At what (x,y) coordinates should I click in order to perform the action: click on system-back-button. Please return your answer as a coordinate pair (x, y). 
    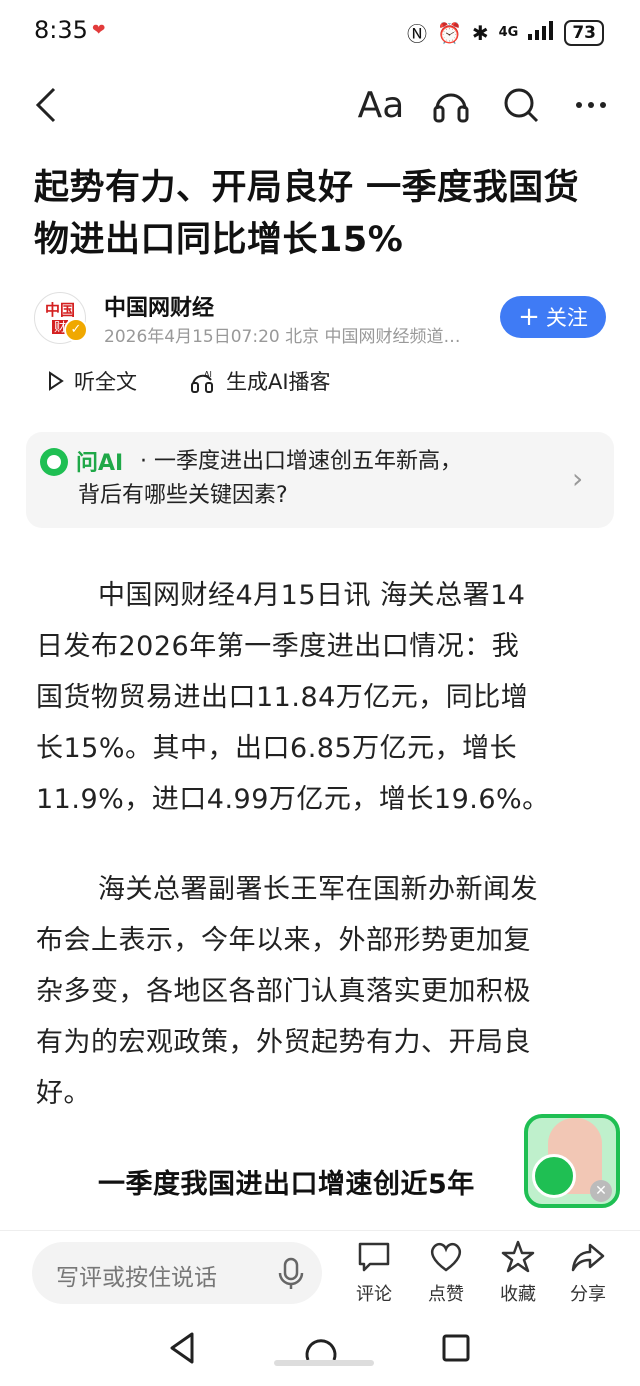
    Looking at the image, I should click on (183, 1350).